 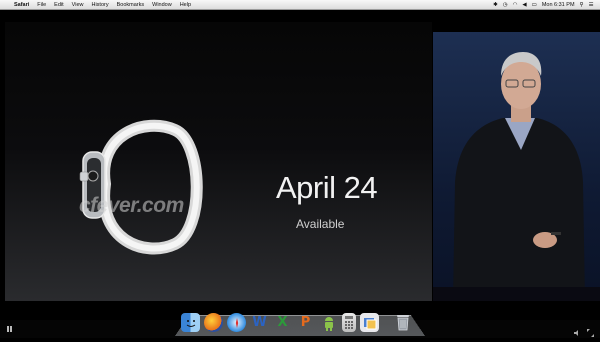 I want to click on fullscreen-icon, so click(x=590, y=330).